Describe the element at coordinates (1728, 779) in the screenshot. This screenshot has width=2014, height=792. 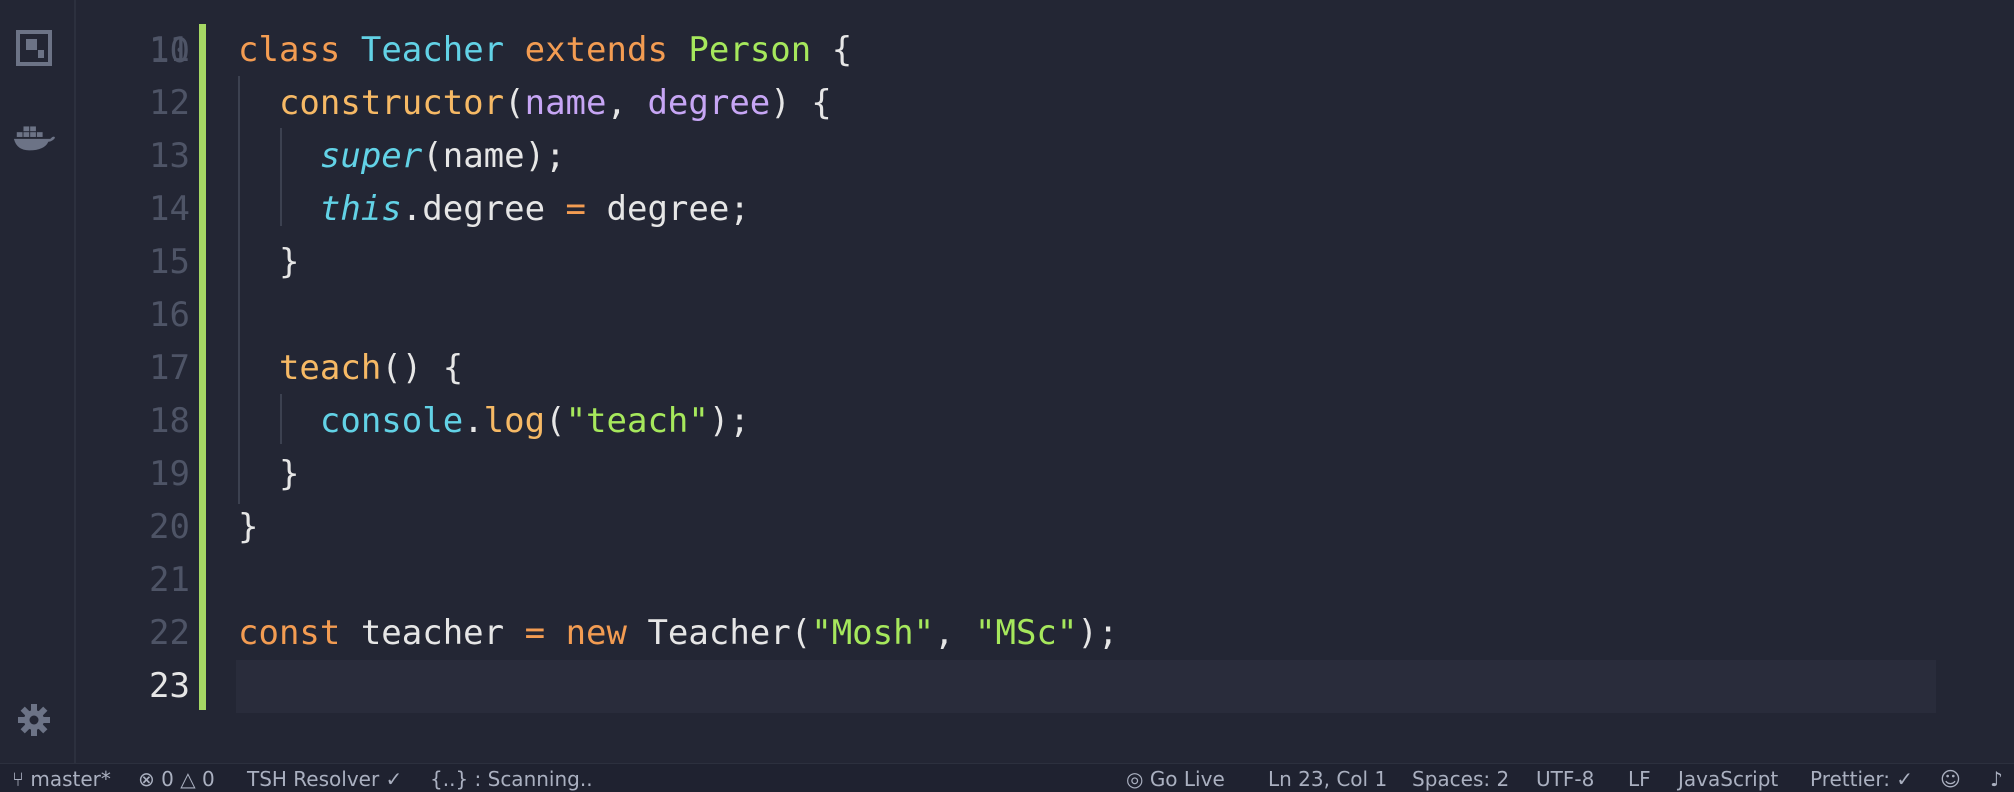
I see `language-mode: JavaScript` at that location.